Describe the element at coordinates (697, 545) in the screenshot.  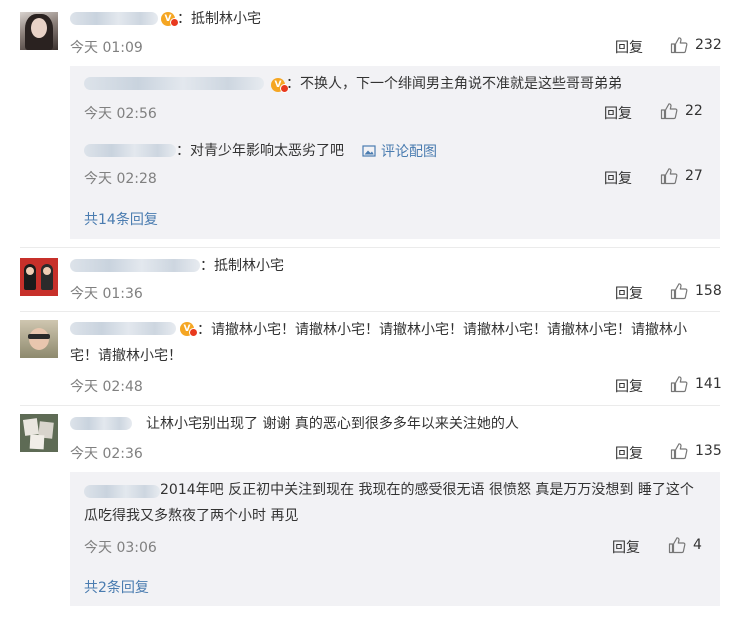
I see `like-count: 4` at that location.